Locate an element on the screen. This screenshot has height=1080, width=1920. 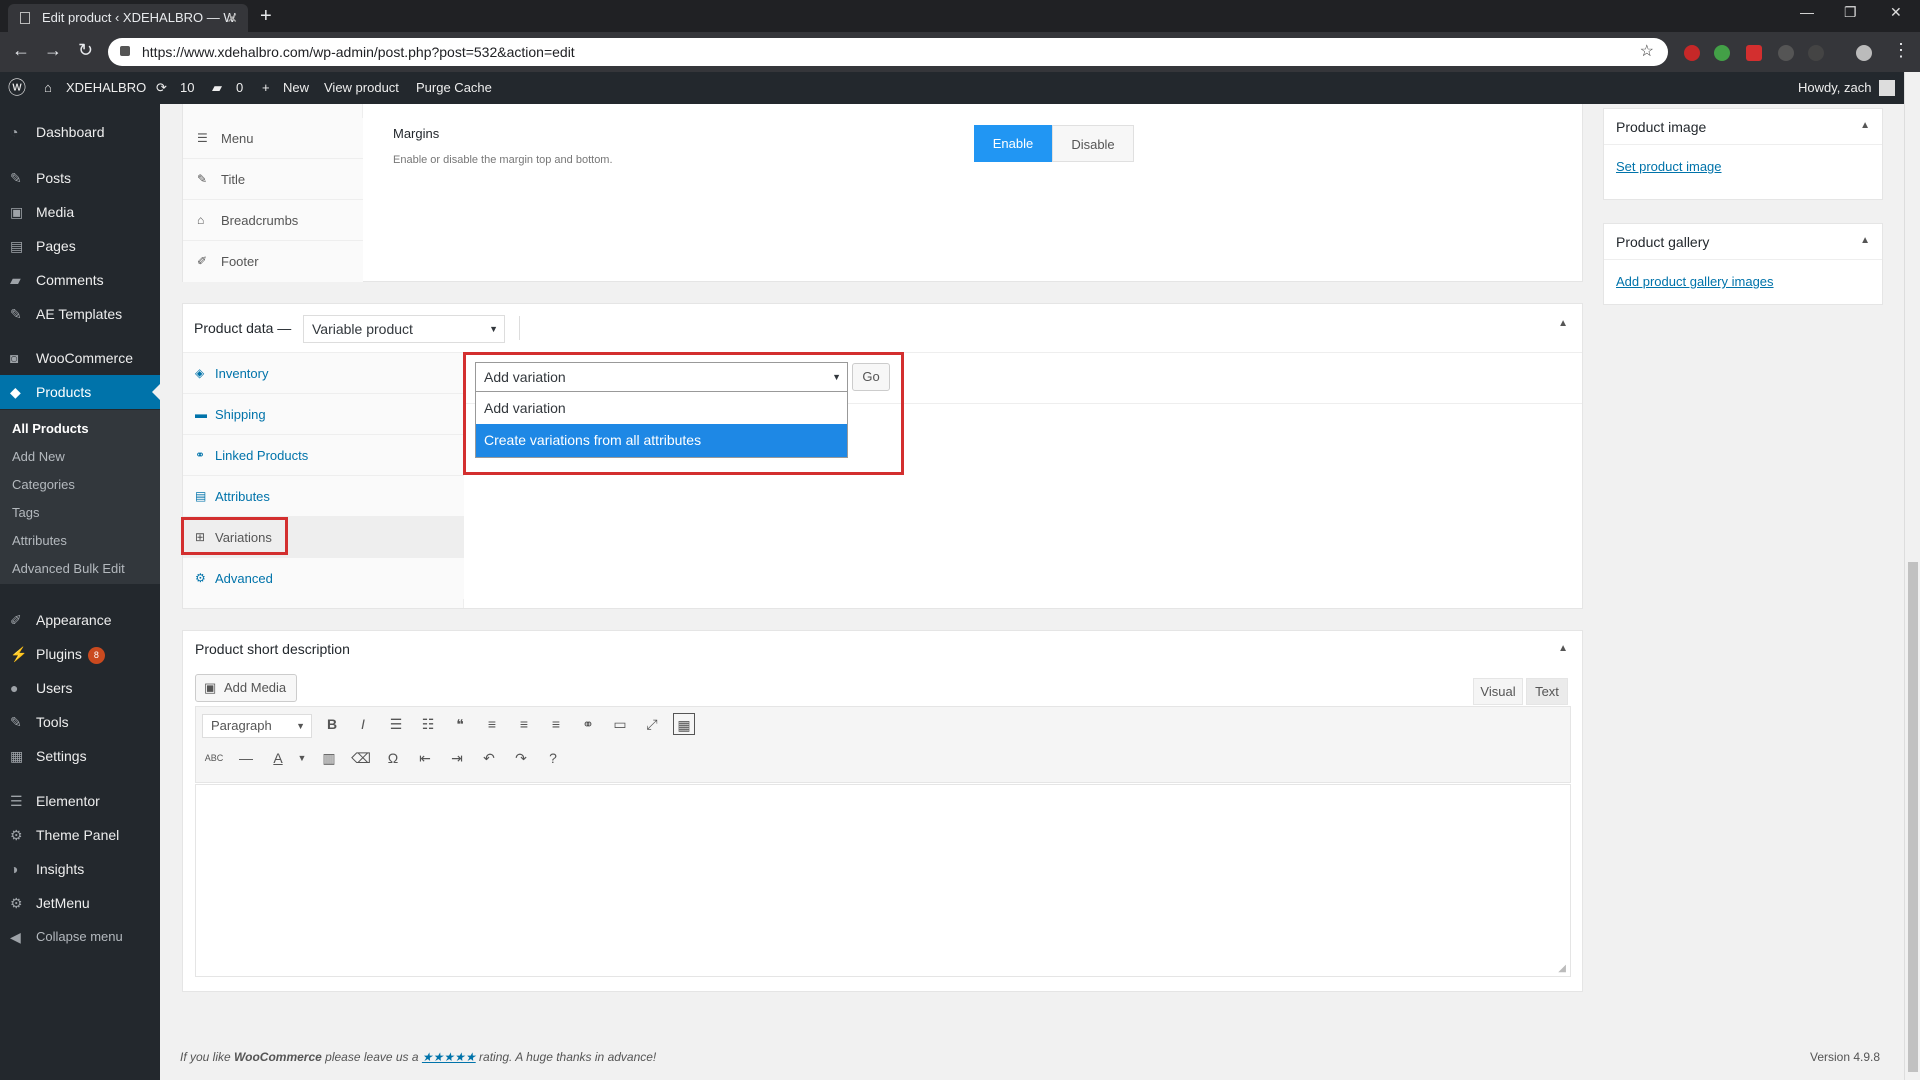
new-link: New is located at coordinates (296, 88).